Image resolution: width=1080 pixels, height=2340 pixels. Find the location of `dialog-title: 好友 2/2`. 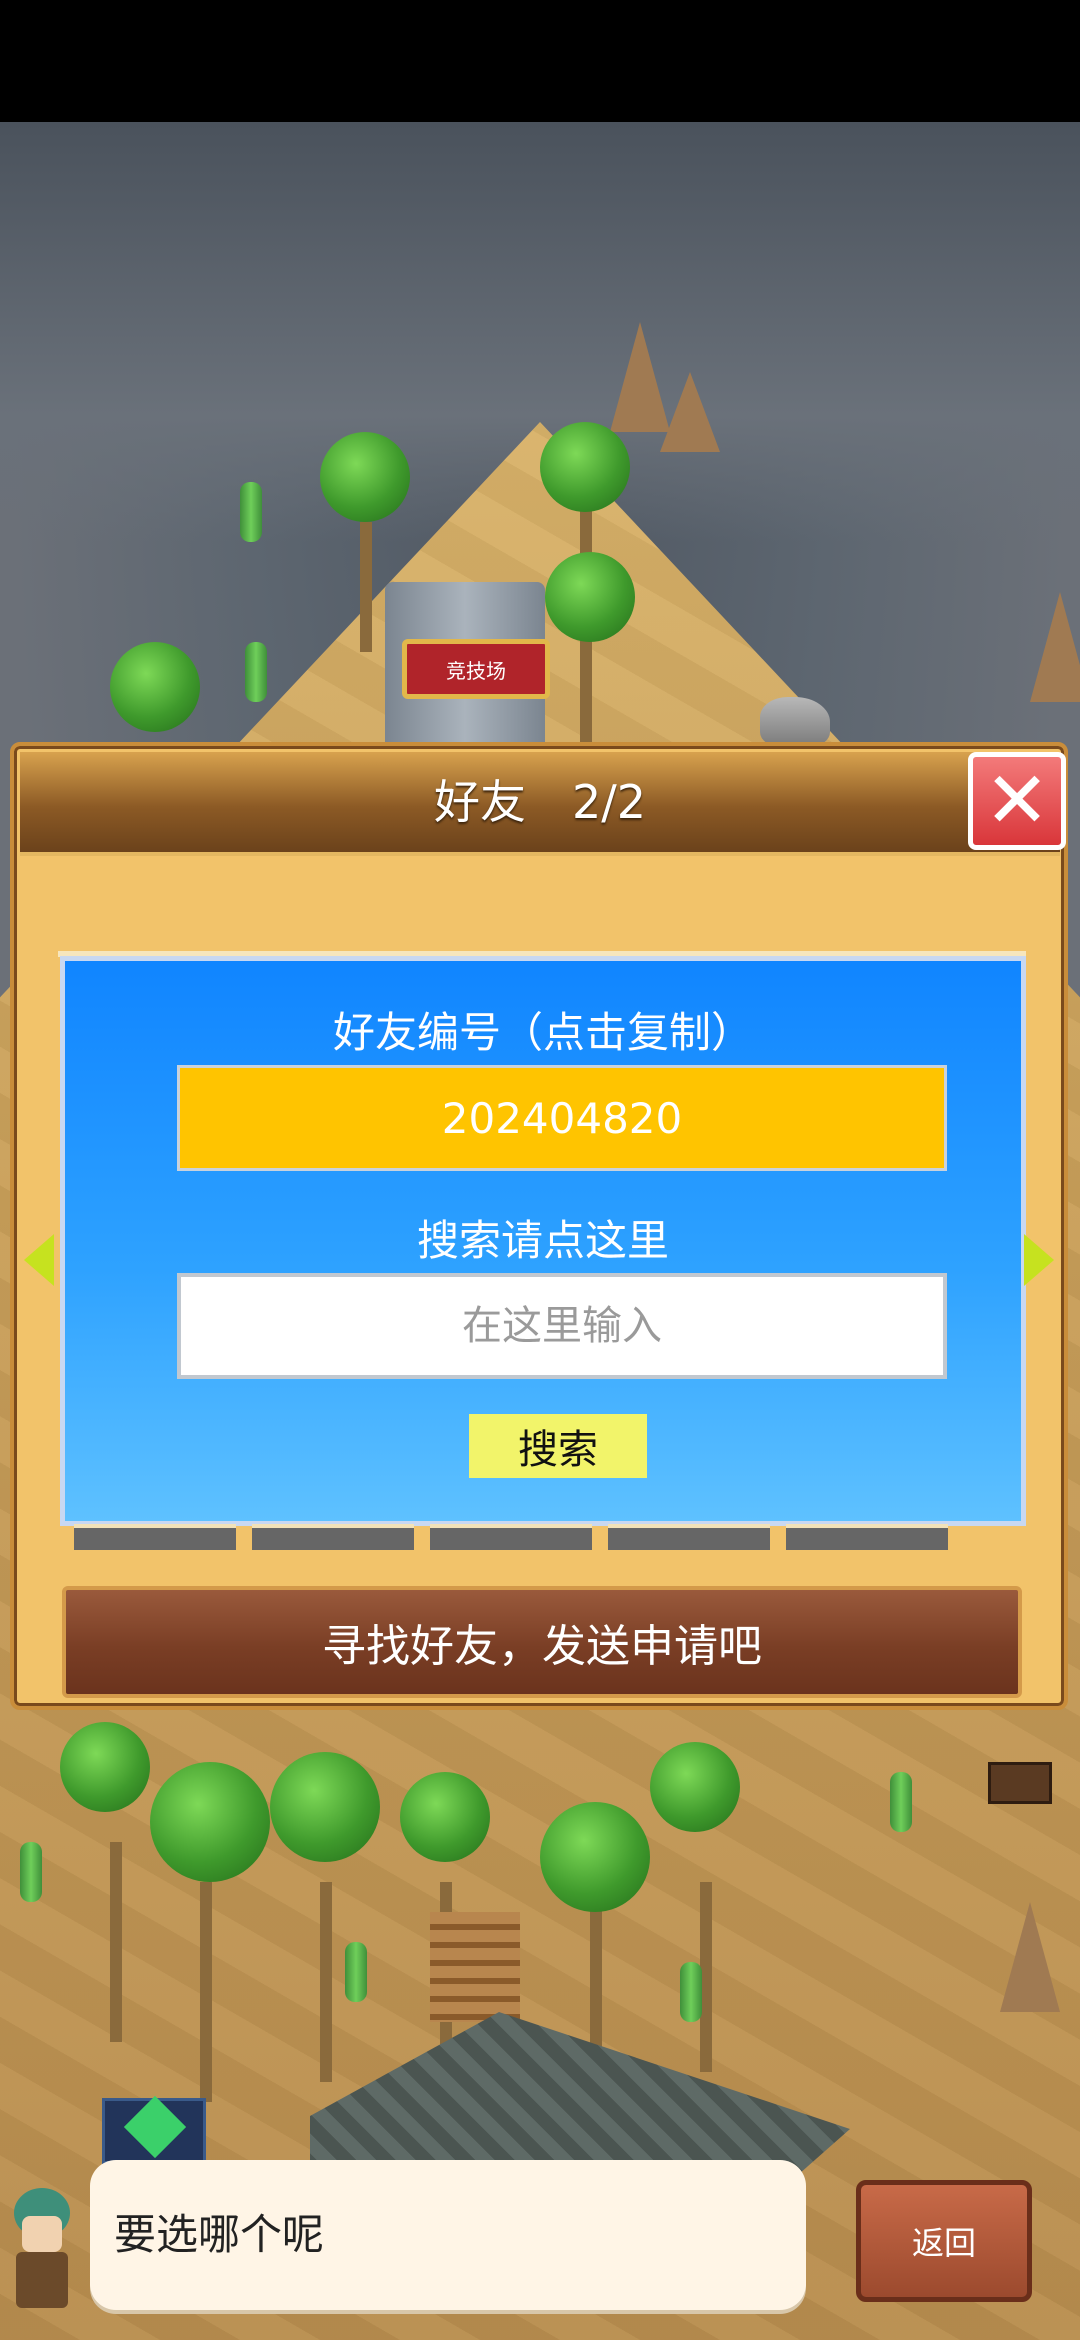

dialog-title: 好友 2/2 is located at coordinates (540, 802).